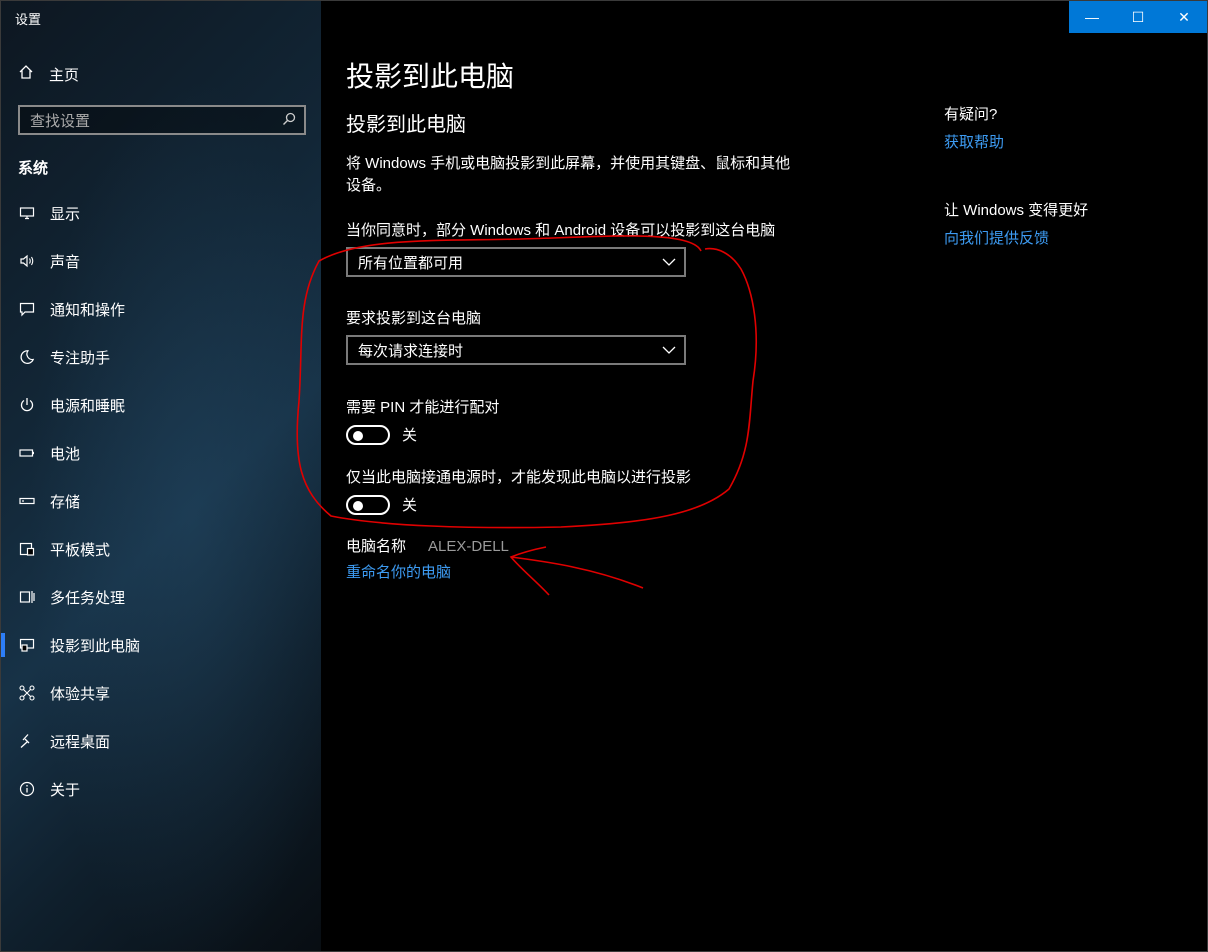 The width and height of the screenshot is (1208, 952). I want to click on section-heading: 系统, so click(33, 168).